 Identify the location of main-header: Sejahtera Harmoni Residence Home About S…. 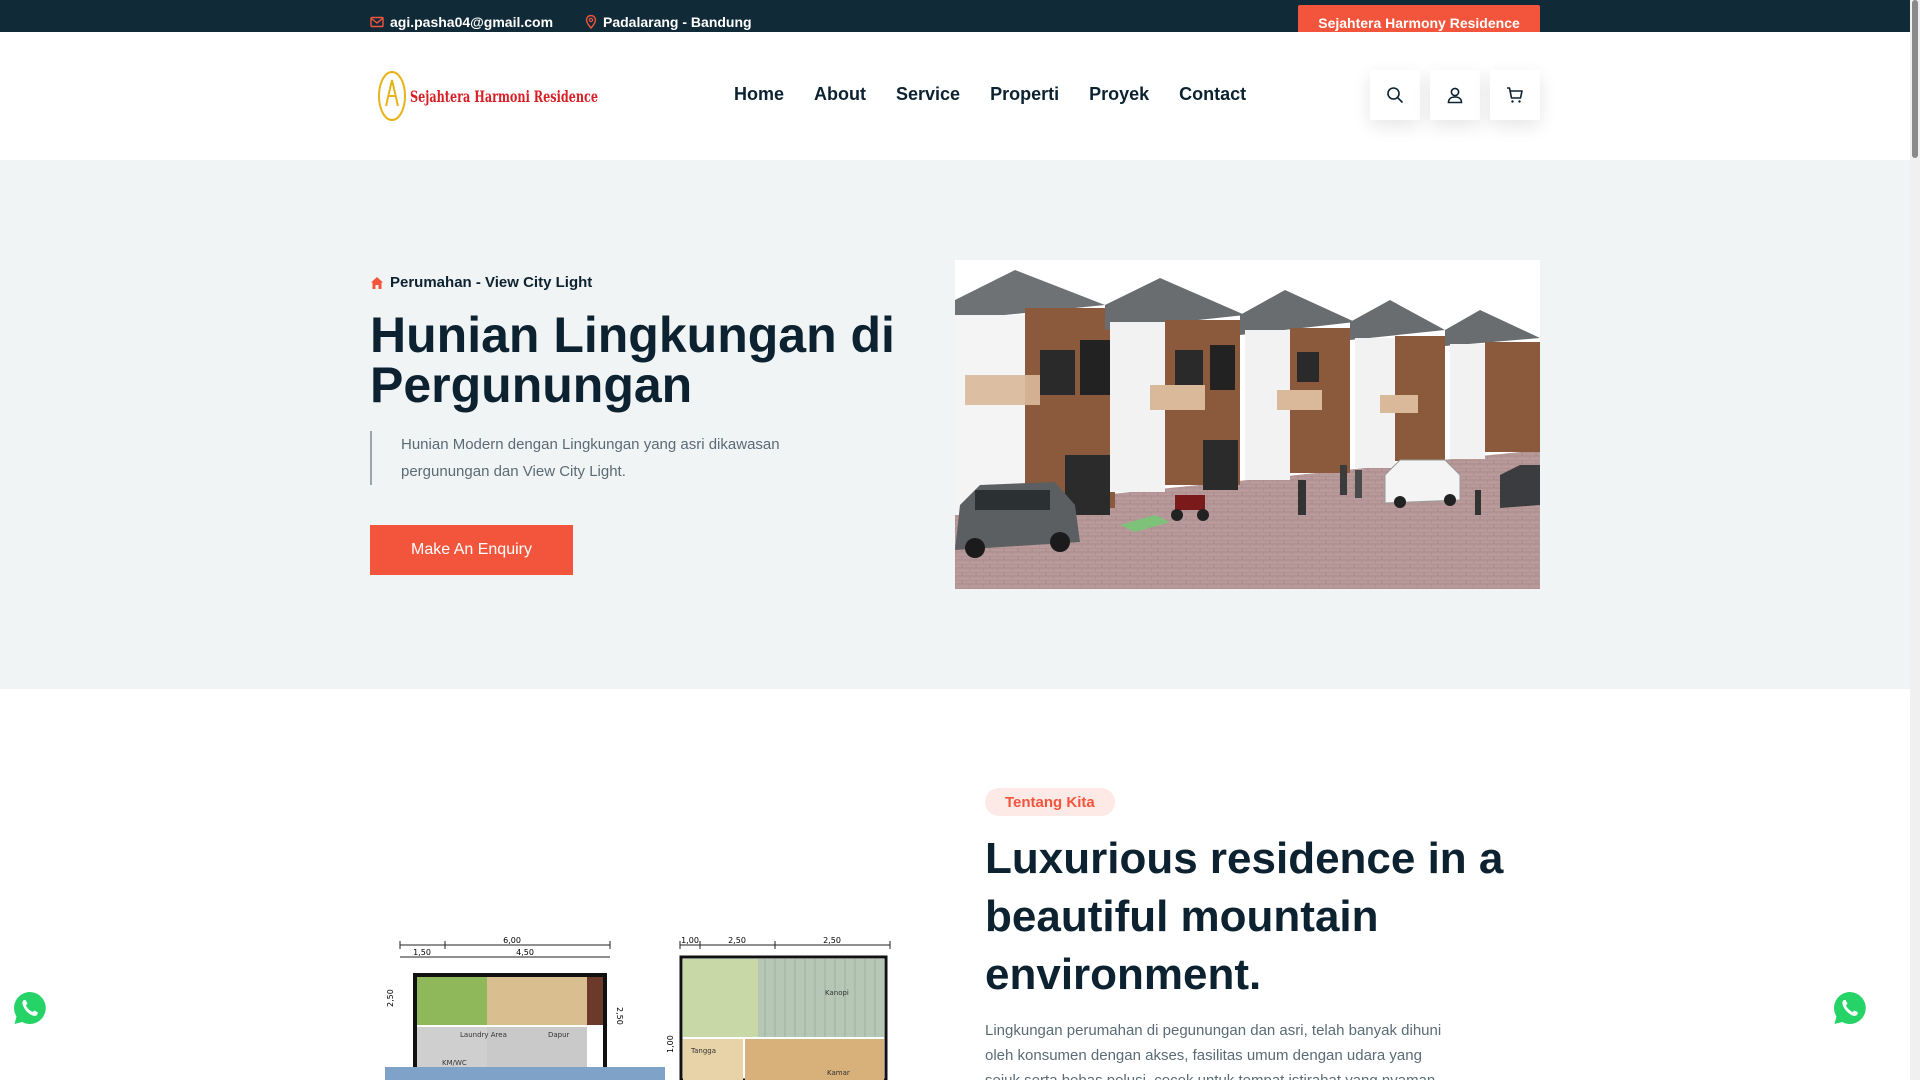
(955, 96).